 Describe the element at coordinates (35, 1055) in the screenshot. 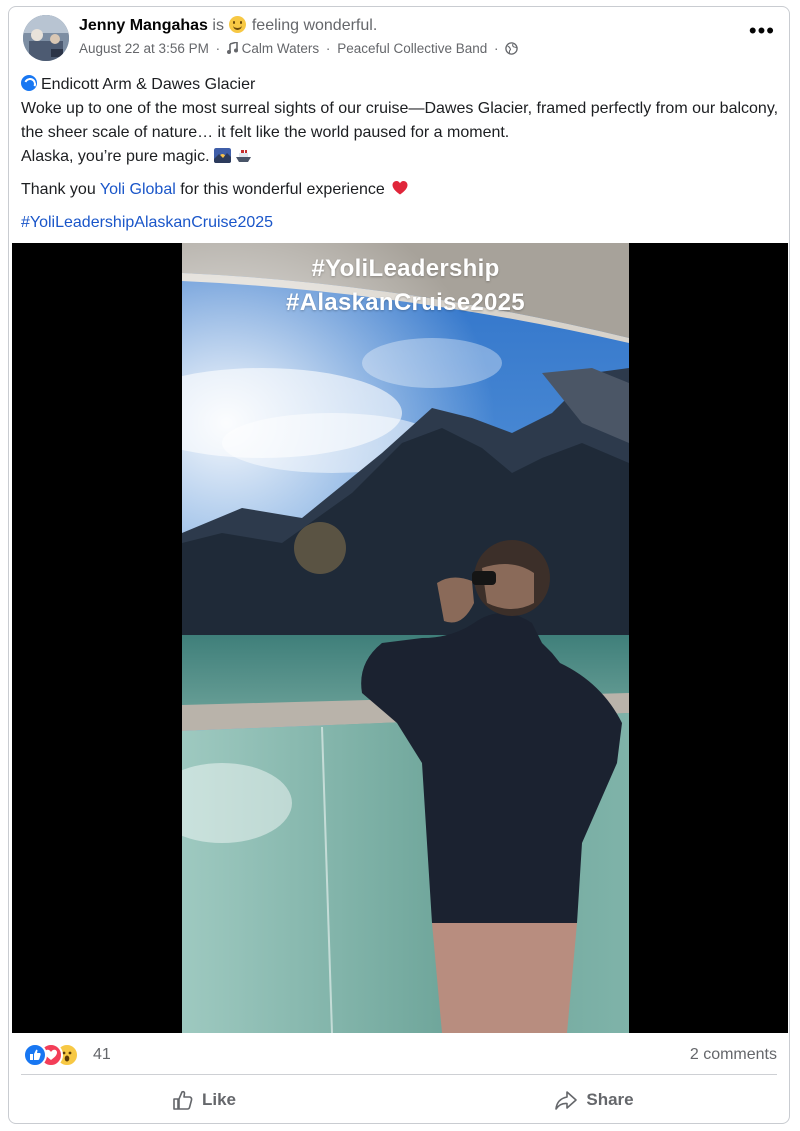

I see `like-icon` at that location.